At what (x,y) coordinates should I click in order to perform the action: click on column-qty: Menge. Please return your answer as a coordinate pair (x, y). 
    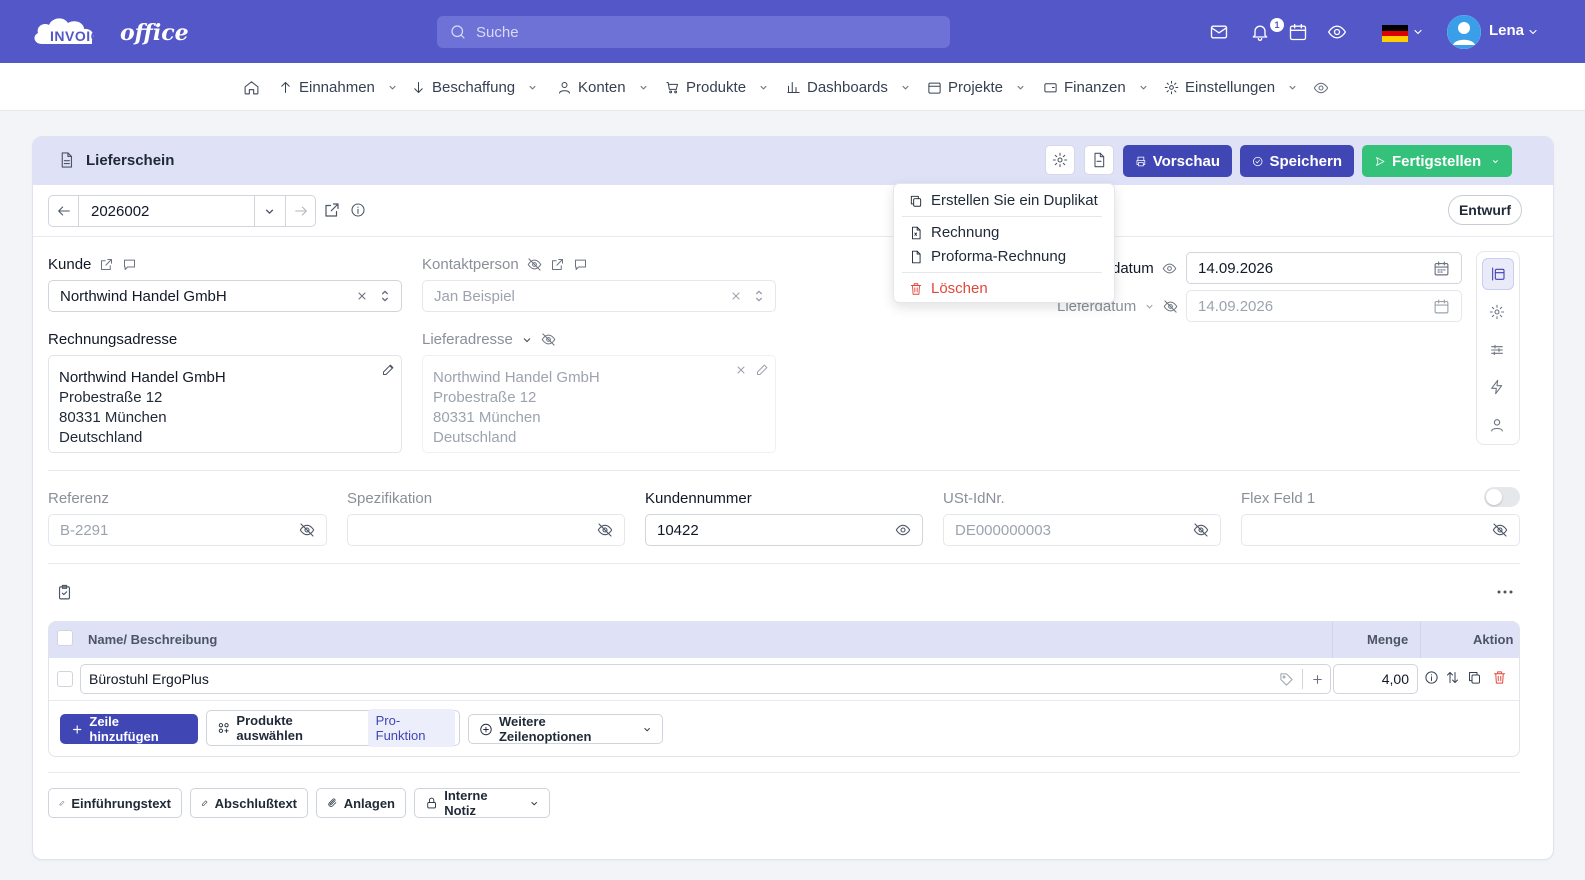
    Looking at the image, I should click on (1388, 639).